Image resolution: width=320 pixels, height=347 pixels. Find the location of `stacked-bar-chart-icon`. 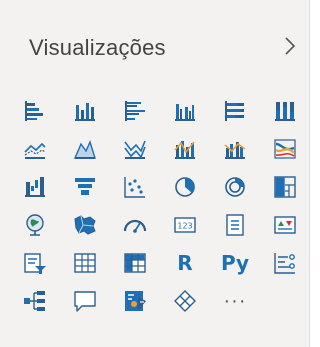

stacked-bar-chart-icon is located at coordinates (35, 111).